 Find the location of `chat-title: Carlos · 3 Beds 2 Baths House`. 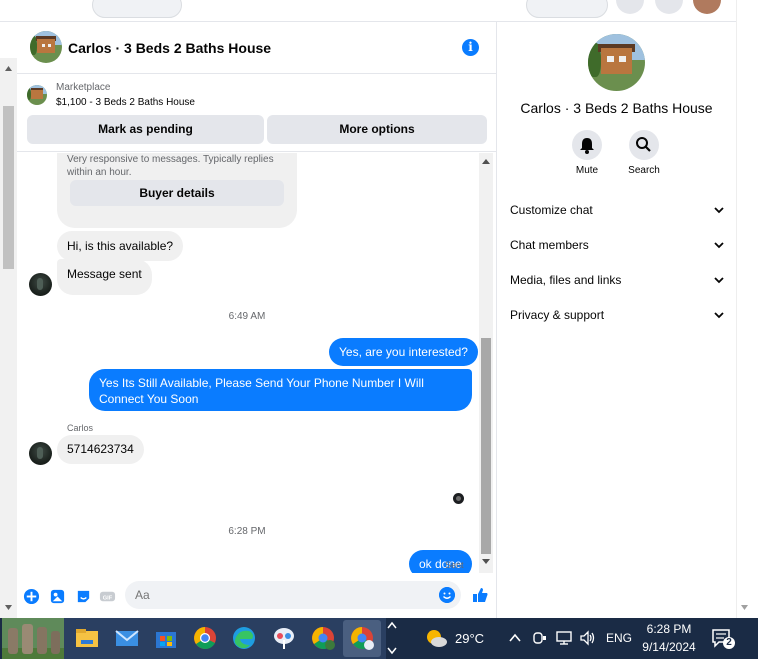

chat-title: Carlos · 3 Beds 2 Baths House is located at coordinates (169, 48).